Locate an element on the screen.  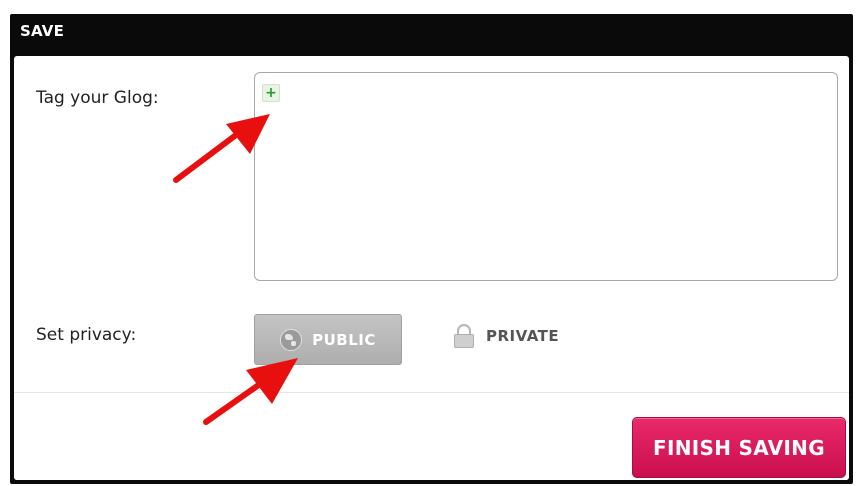
lock-icon is located at coordinates (464, 336).